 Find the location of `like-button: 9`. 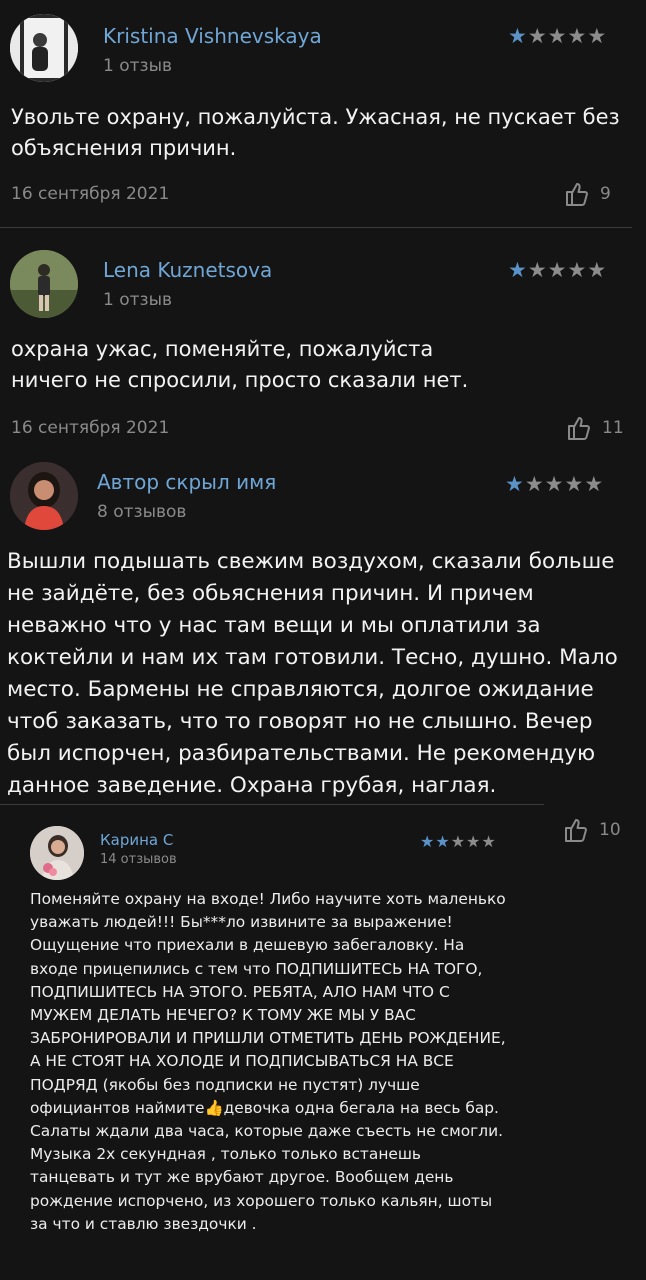

like-button: 9 is located at coordinates (588, 194).